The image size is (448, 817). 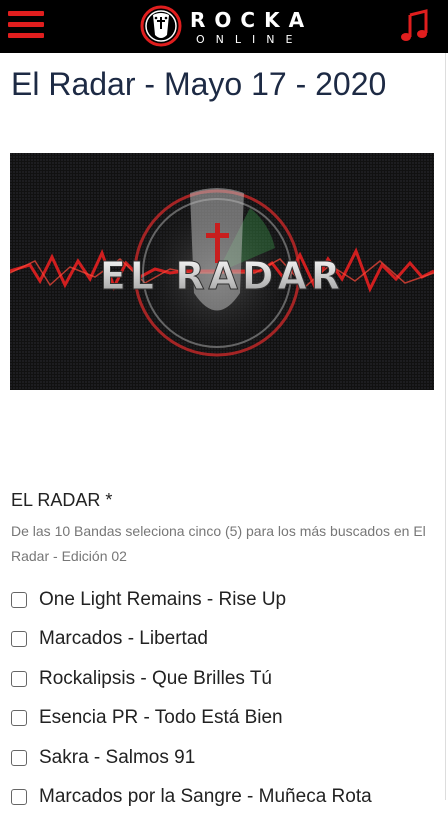 I want to click on checkbox-option: Rockalipsis - Que Brilles Tú, so click(x=226, y=679).